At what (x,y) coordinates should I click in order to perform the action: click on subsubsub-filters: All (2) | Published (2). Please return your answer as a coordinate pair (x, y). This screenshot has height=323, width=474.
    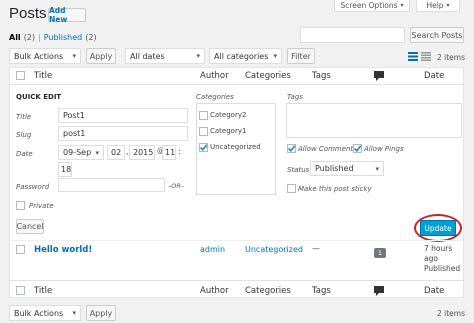
    Looking at the image, I should click on (53, 37).